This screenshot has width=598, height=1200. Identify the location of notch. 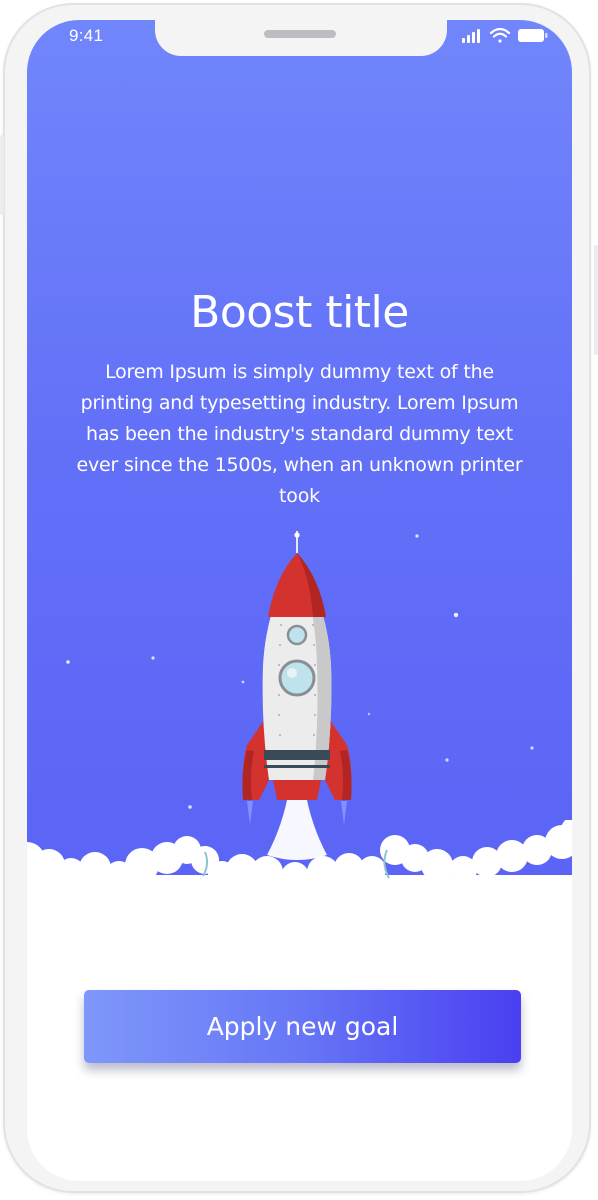
(301, 38).